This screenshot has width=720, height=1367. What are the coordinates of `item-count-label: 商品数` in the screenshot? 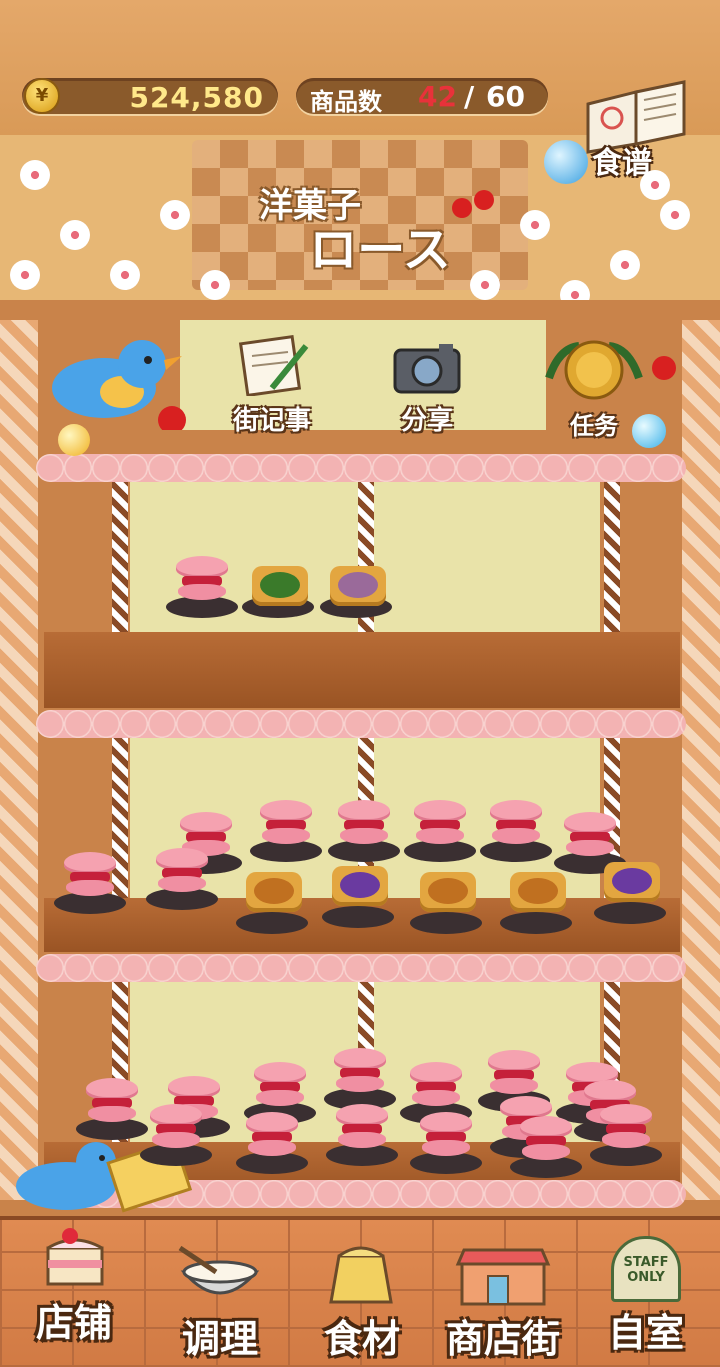 It's located at (346, 102).